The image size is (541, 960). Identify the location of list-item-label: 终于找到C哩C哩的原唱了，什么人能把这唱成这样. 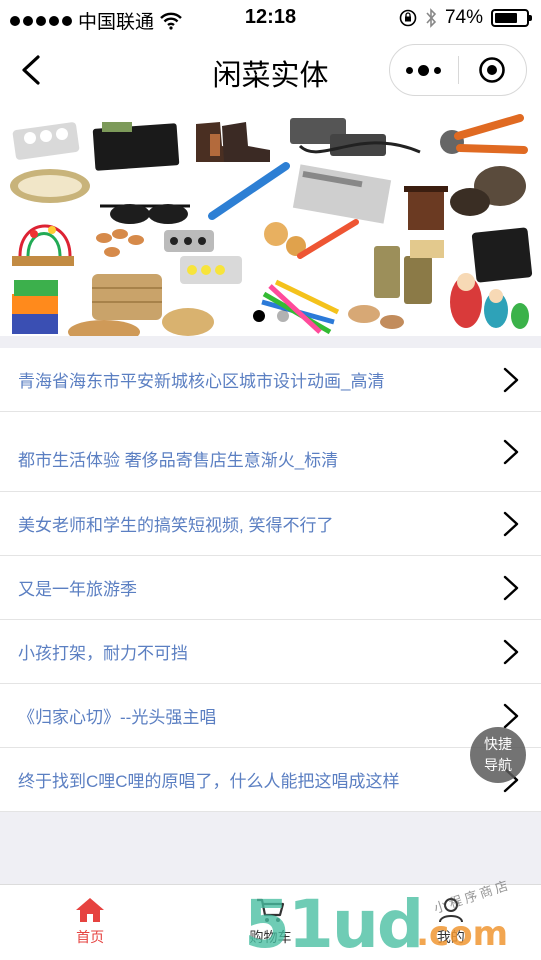
(209, 781).